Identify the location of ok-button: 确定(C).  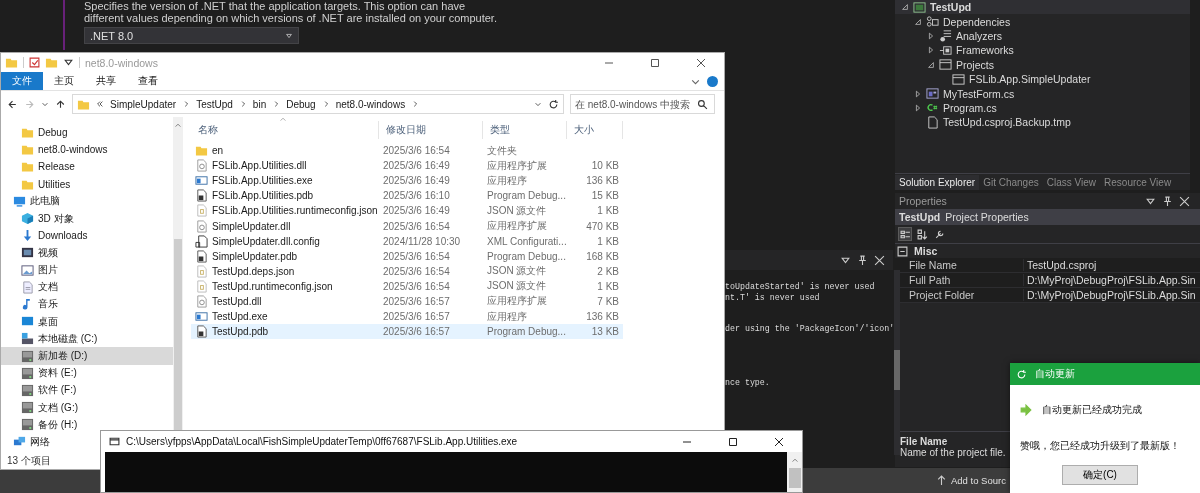
(1100, 475).